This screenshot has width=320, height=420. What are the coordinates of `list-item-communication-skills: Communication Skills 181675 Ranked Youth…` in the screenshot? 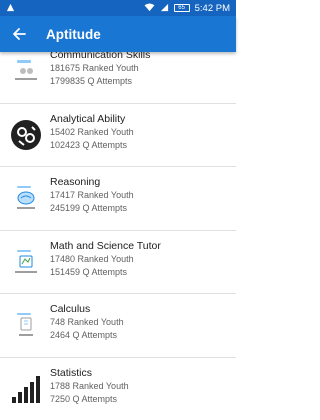 It's located at (118, 78).